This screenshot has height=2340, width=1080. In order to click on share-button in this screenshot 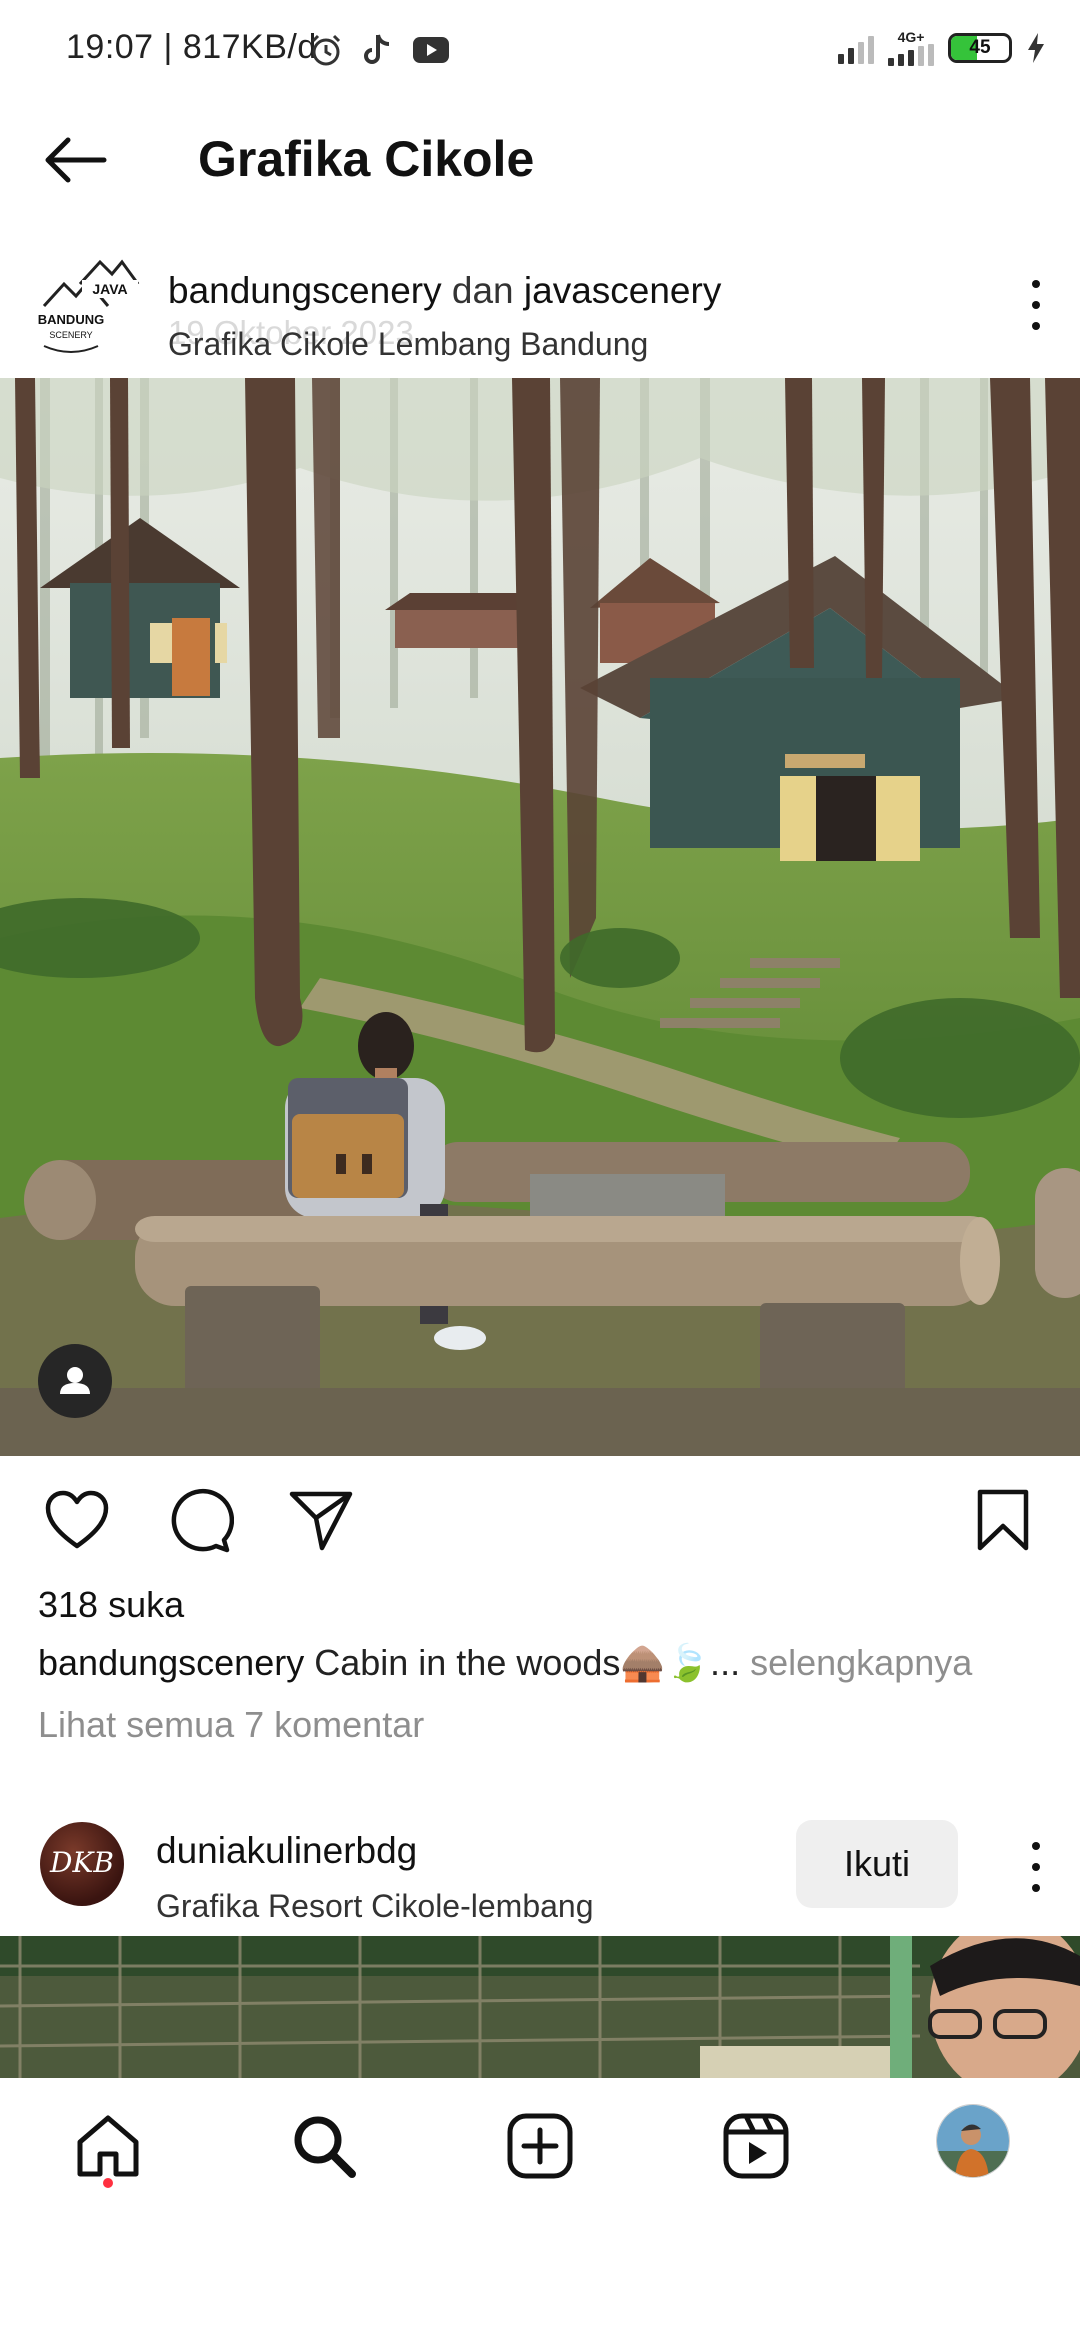, I will do `click(321, 1521)`.